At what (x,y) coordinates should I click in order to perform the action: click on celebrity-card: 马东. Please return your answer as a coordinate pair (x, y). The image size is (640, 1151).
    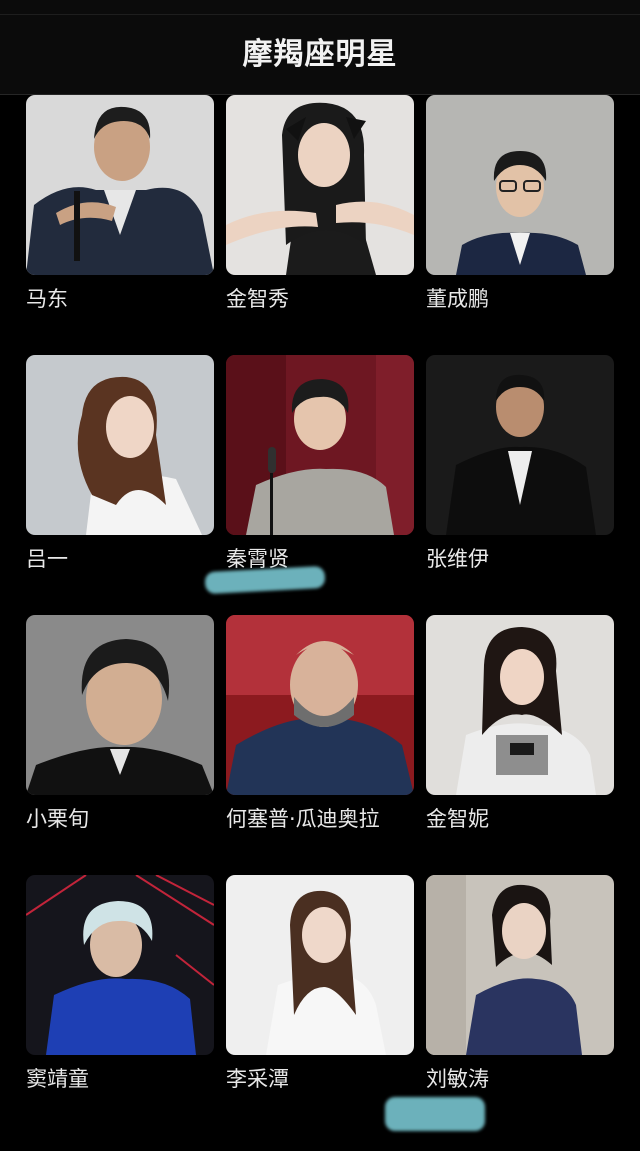
    Looking at the image, I should click on (120, 203).